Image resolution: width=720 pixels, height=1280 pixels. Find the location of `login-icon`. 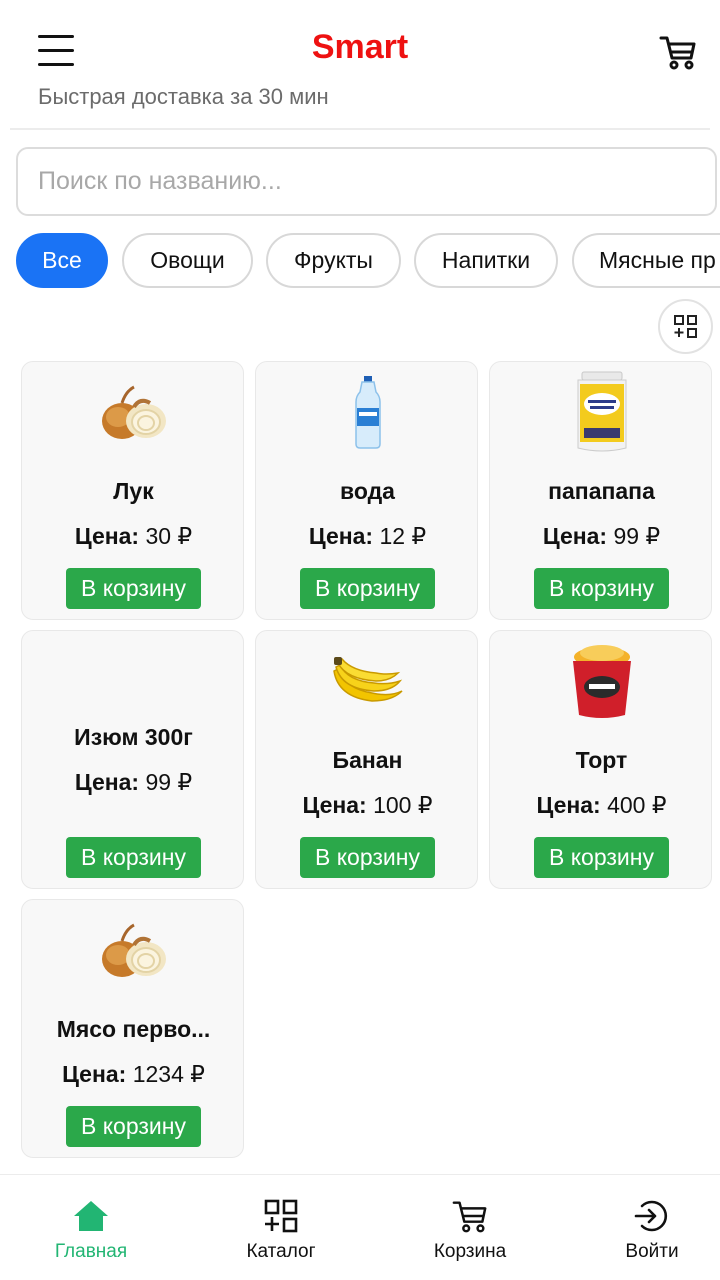

login-icon is located at coordinates (652, 1216).